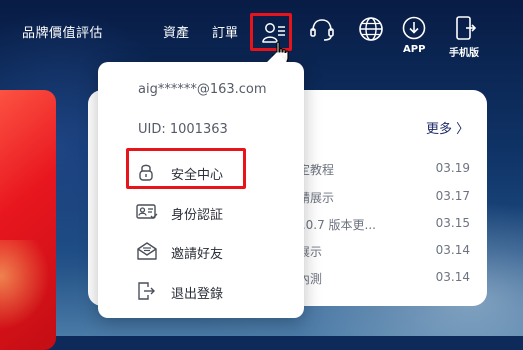 Image resolution: width=523 pixels, height=350 pixels. I want to click on mobile-version-icon, so click(465, 29).